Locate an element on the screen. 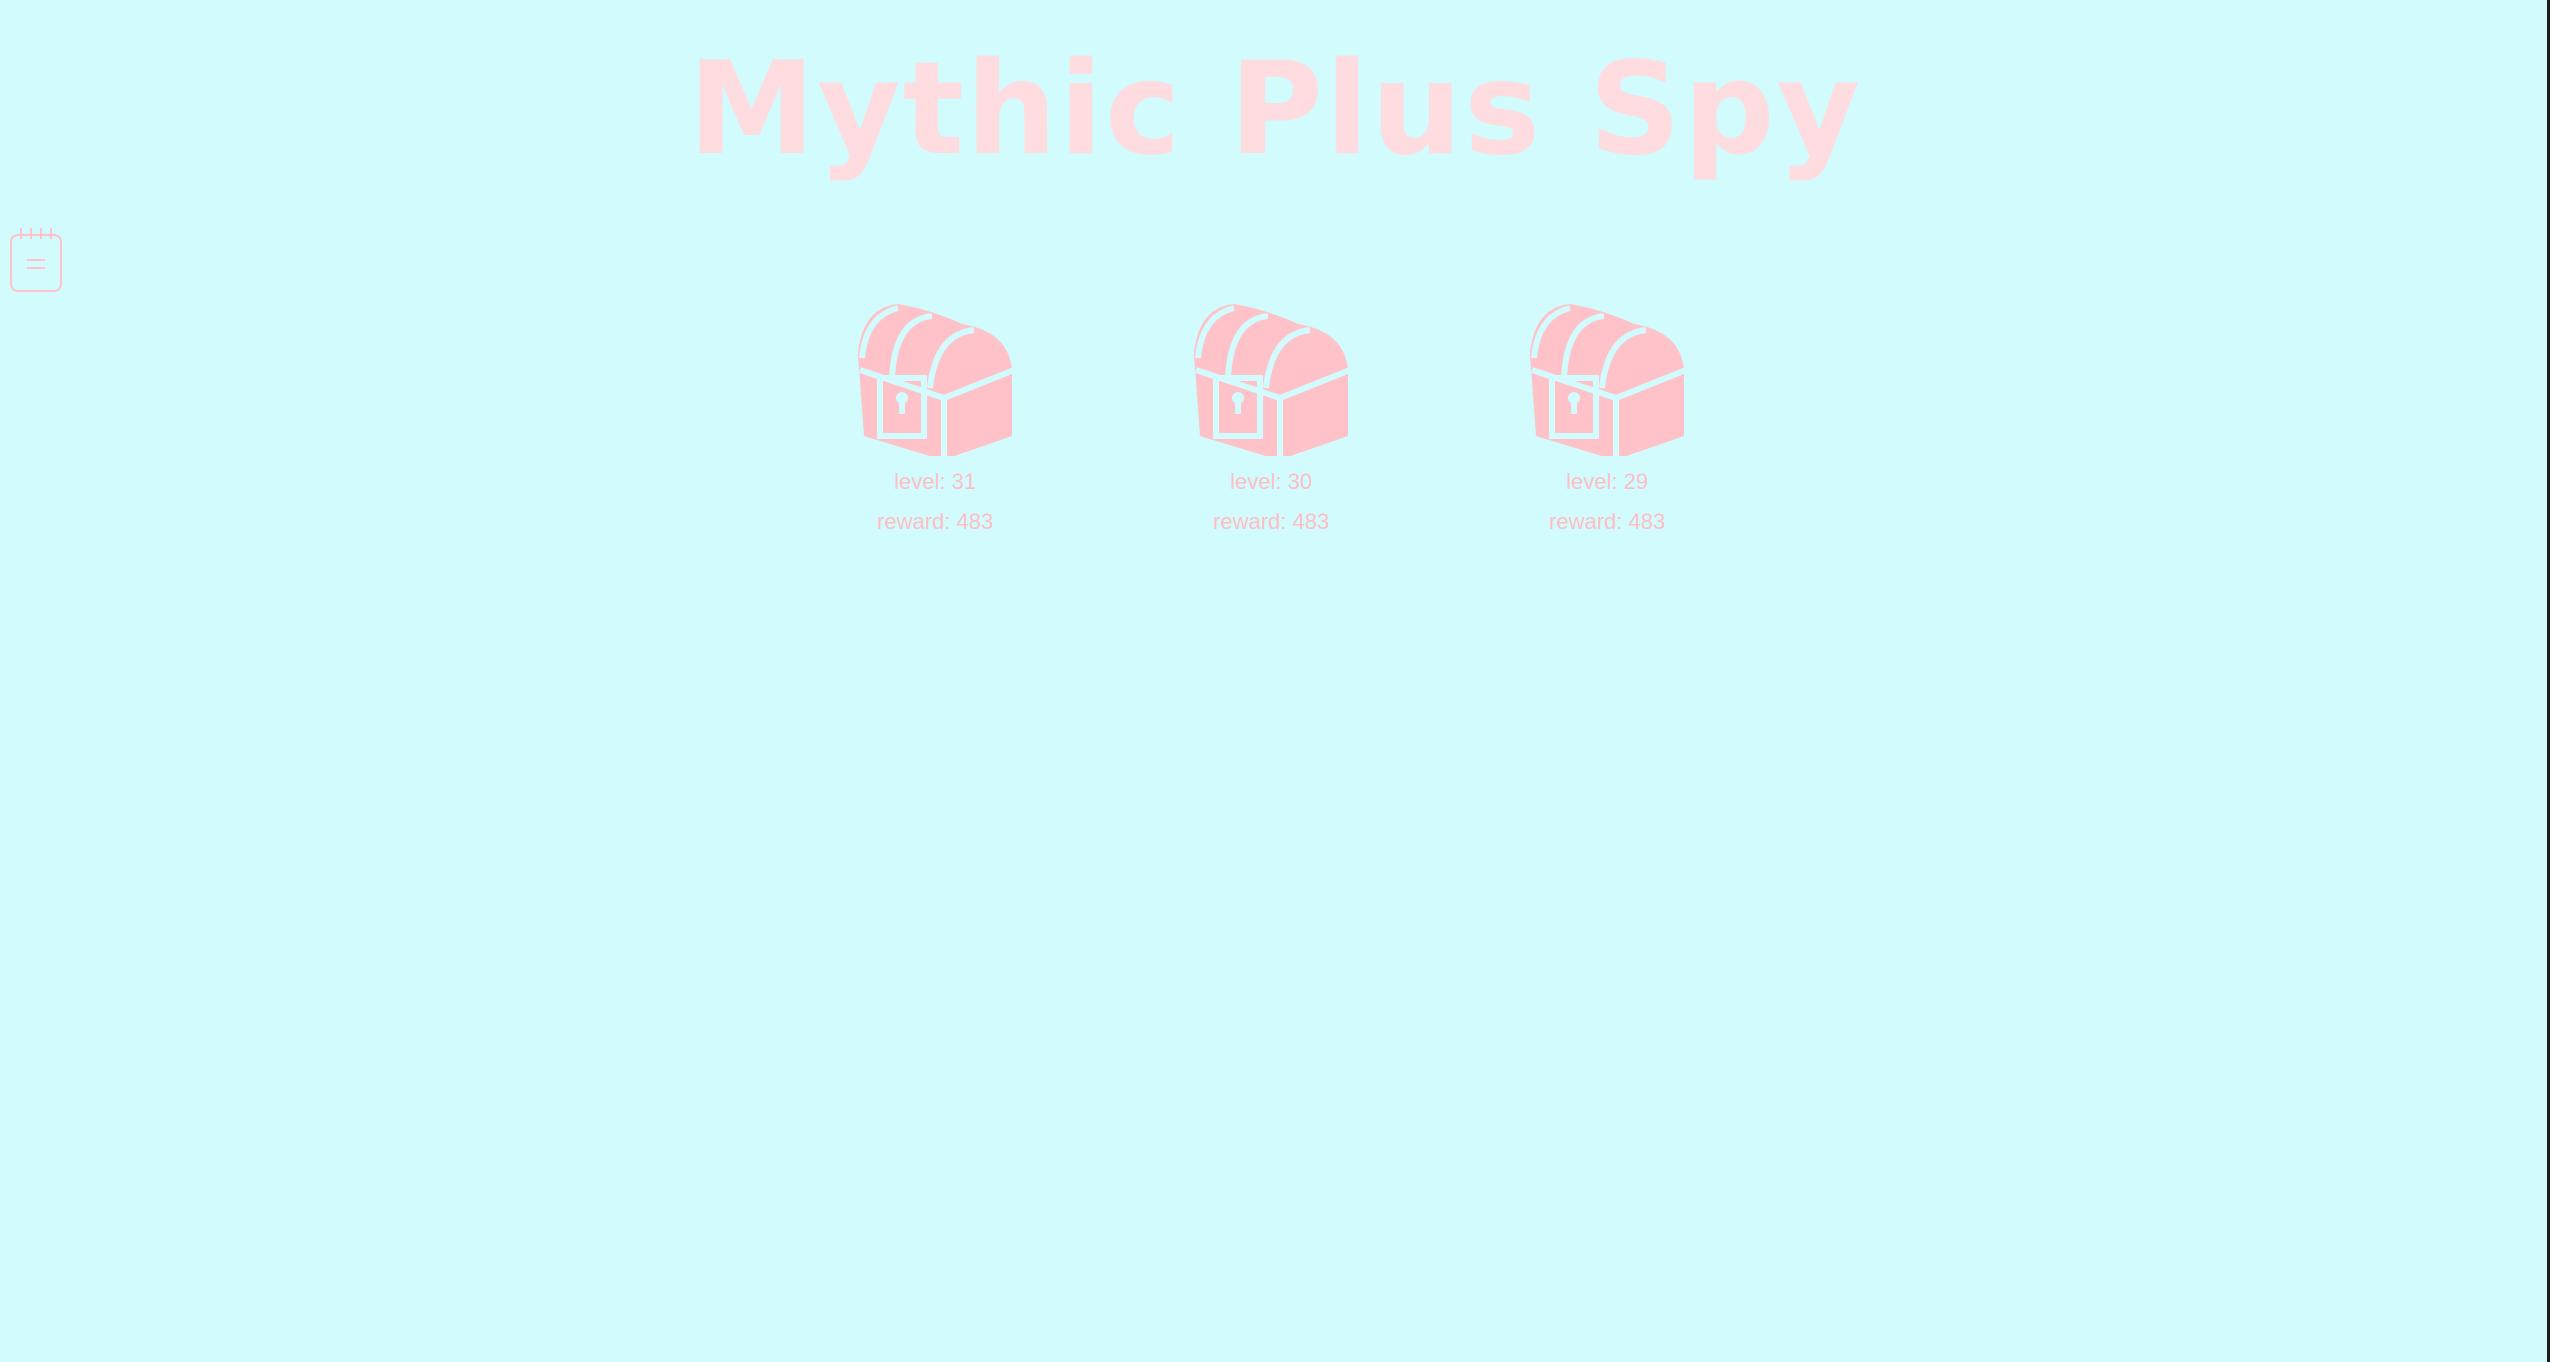  notes-button is located at coordinates (36, 260).